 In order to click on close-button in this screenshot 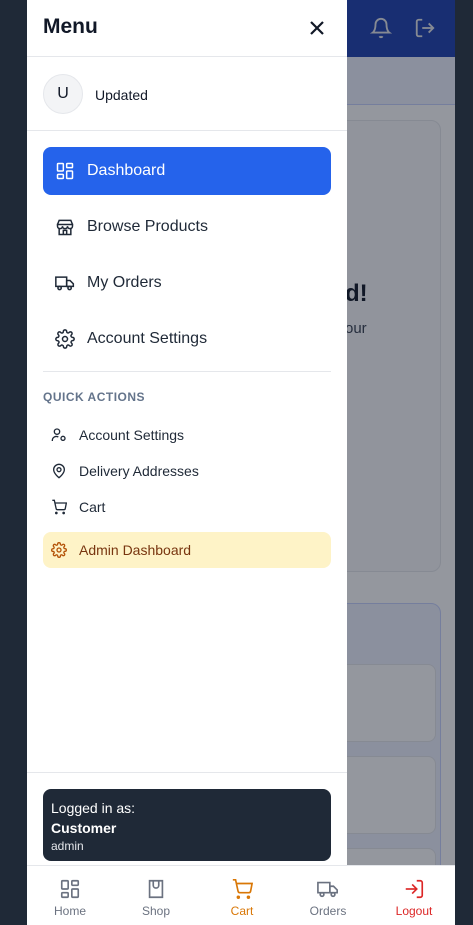, I will do `click(317, 28)`.